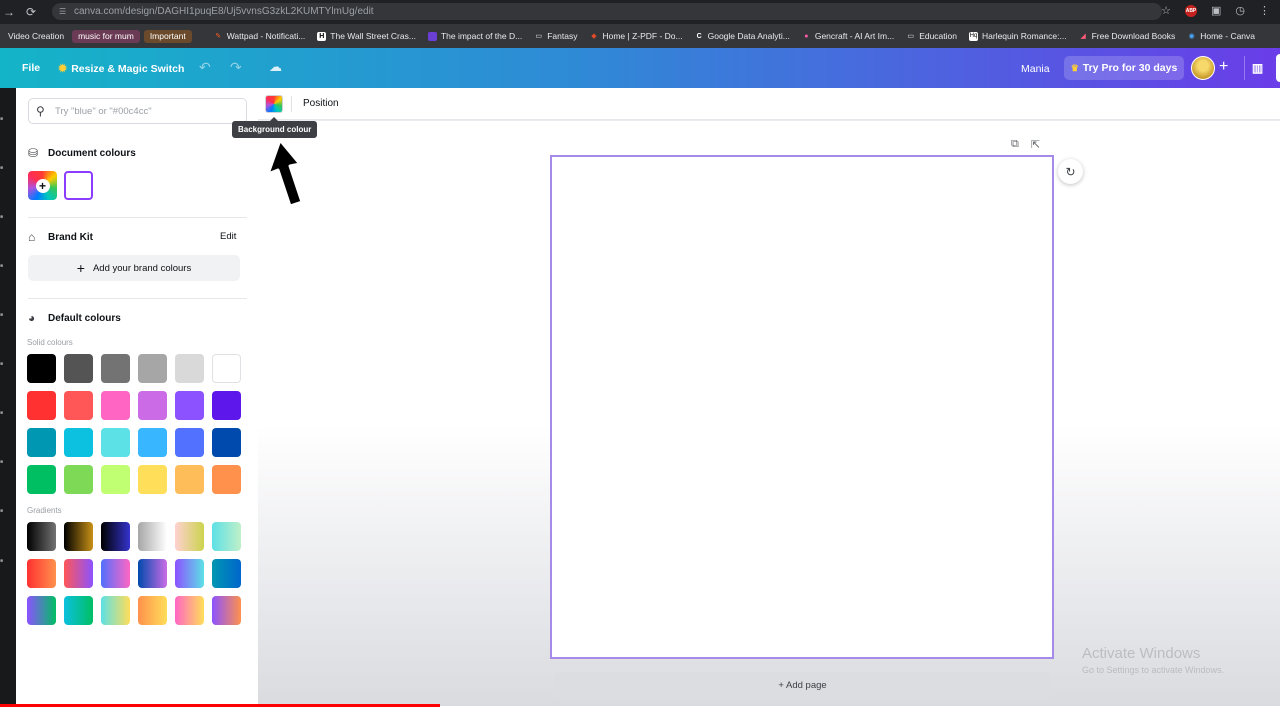  I want to click on video-progress-bar, so click(220, 705).